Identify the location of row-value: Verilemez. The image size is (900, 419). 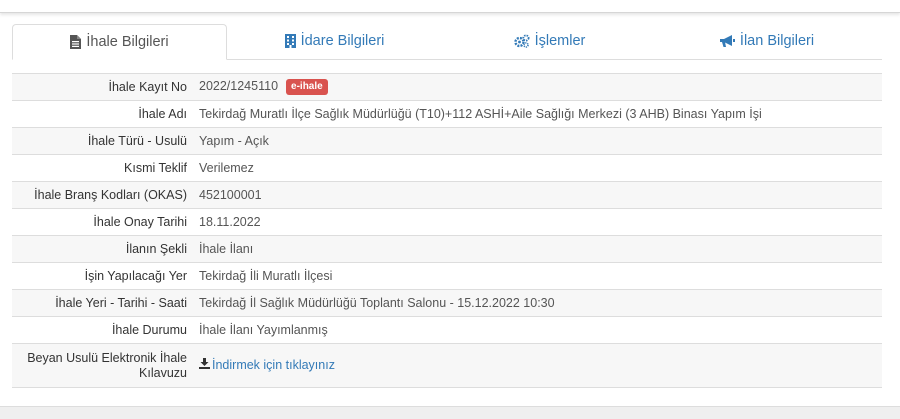
(537, 168).